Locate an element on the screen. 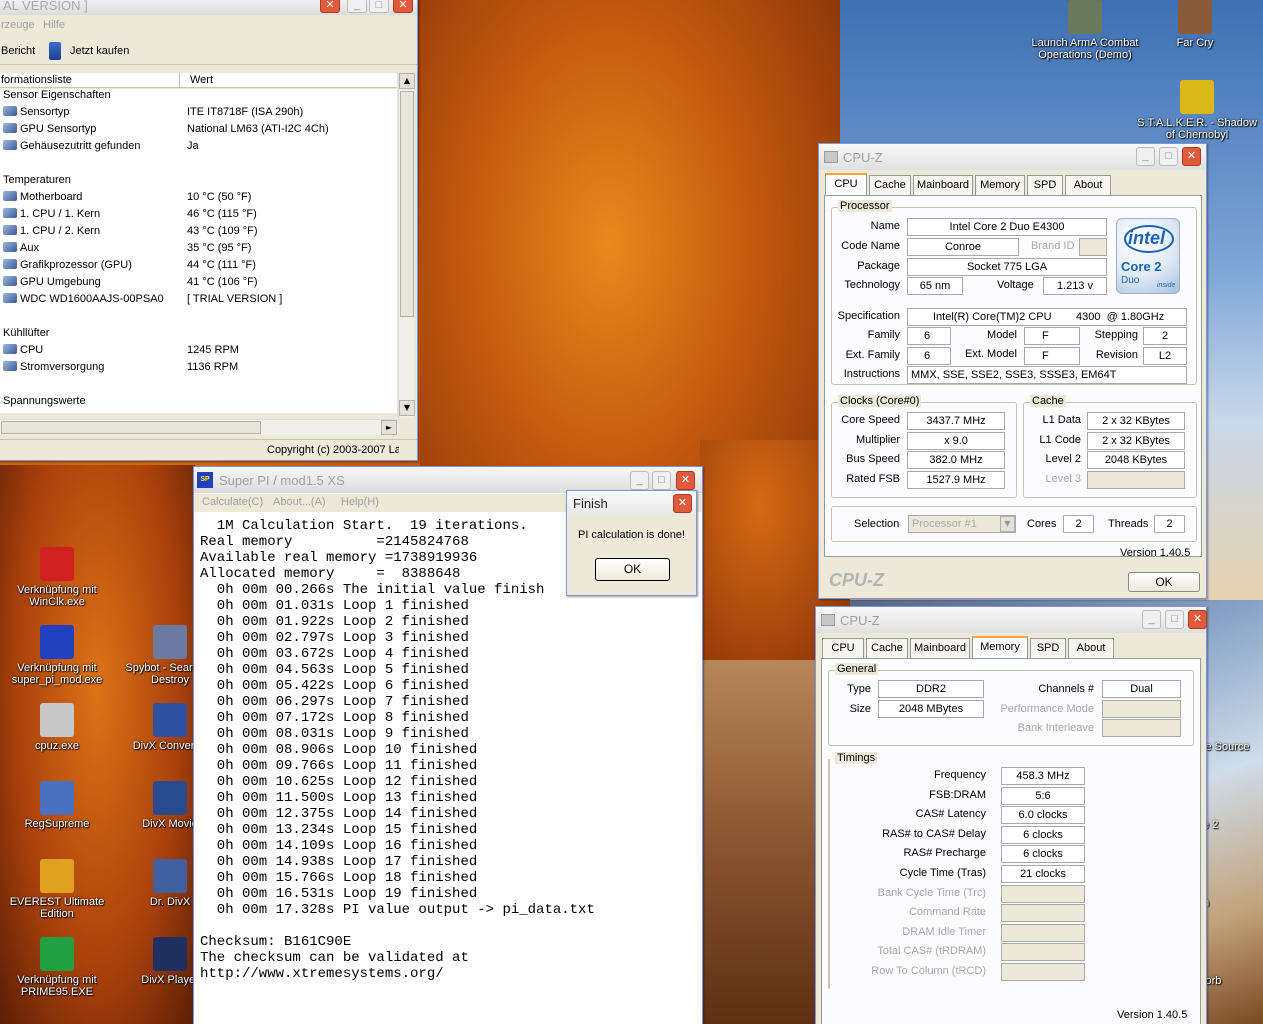  finish-titlebar: Finish ✕ is located at coordinates (631, 503).